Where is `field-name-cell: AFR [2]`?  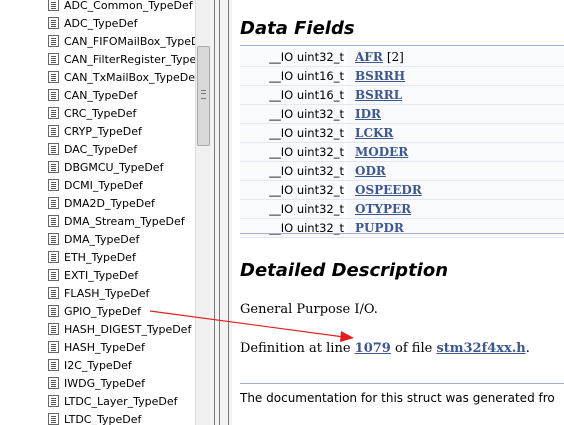
field-name-cell: AFR [2] is located at coordinates (454, 57).